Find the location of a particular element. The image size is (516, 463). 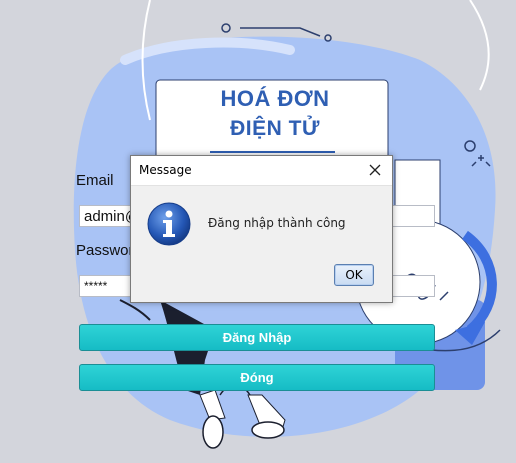

banner-line-2: ĐIỆN TỬ is located at coordinates (275, 128).